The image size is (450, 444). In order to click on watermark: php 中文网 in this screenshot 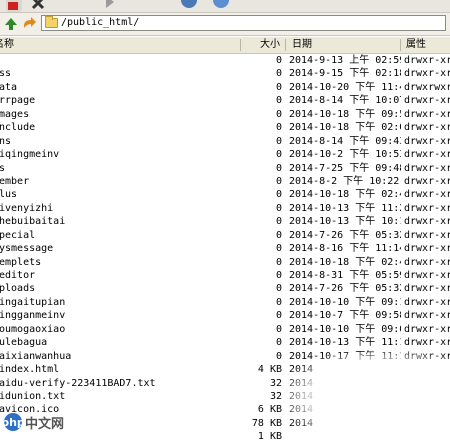, I will do `click(33, 422)`.